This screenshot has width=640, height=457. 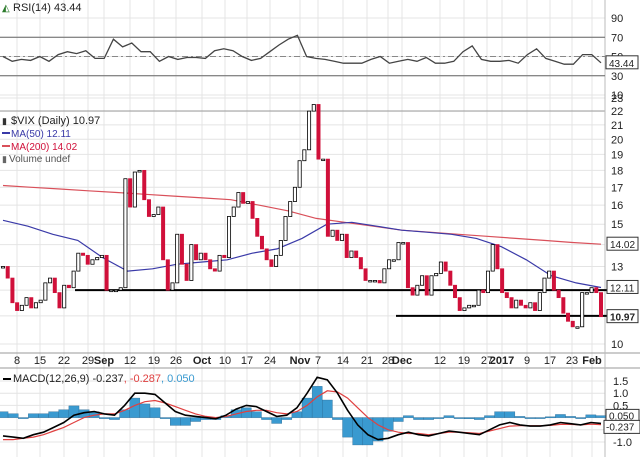 I want to click on price-y-tick: 19, so click(x=617, y=155).